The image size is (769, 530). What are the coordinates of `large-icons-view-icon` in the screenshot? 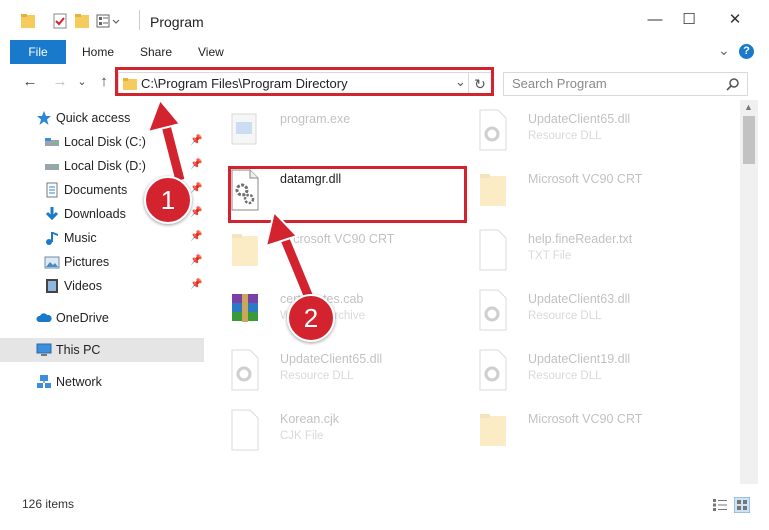 It's located at (742, 505).